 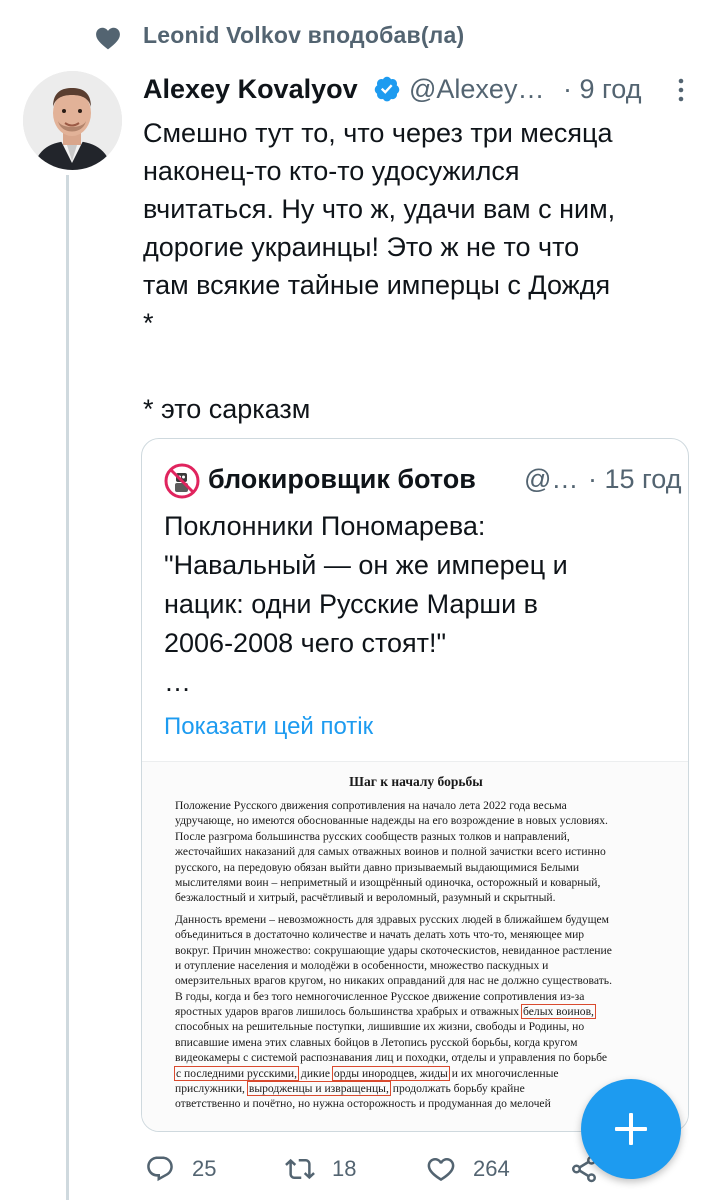 What do you see at coordinates (344, 1168) in the screenshot?
I see `retweet-count: 18` at bounding box center [344, 1168].